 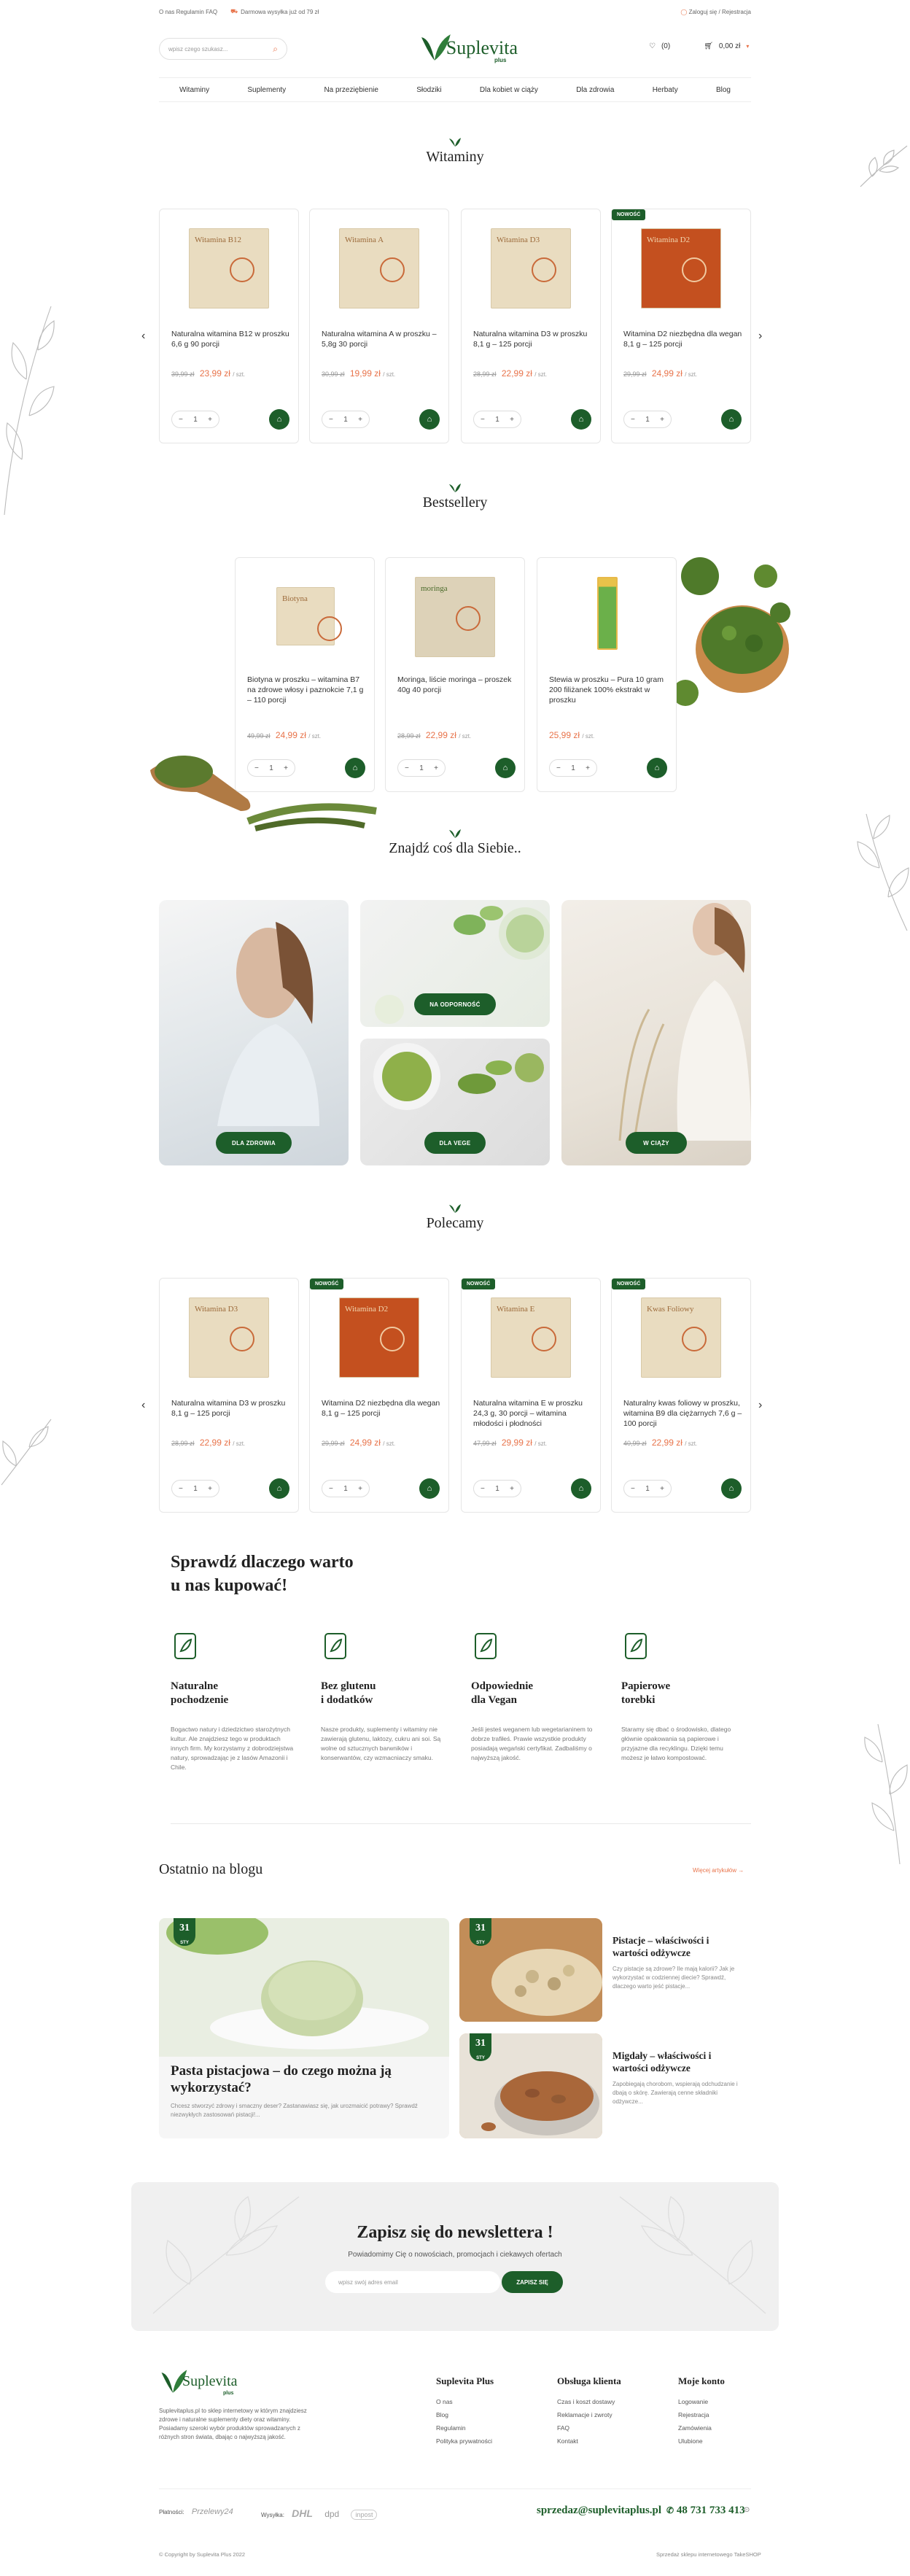 What do you see at coordinates (166, 12) in the screenshot?
I see `top-link-about: O nas` at bounding box center [166, 12].